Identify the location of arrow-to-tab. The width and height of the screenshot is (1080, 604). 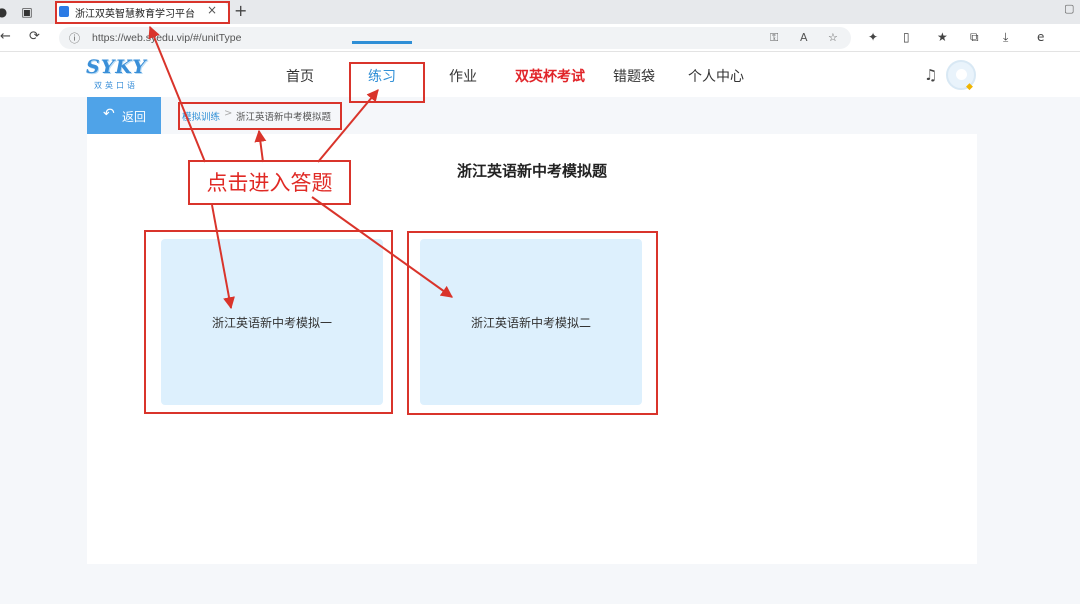
(177, 94).